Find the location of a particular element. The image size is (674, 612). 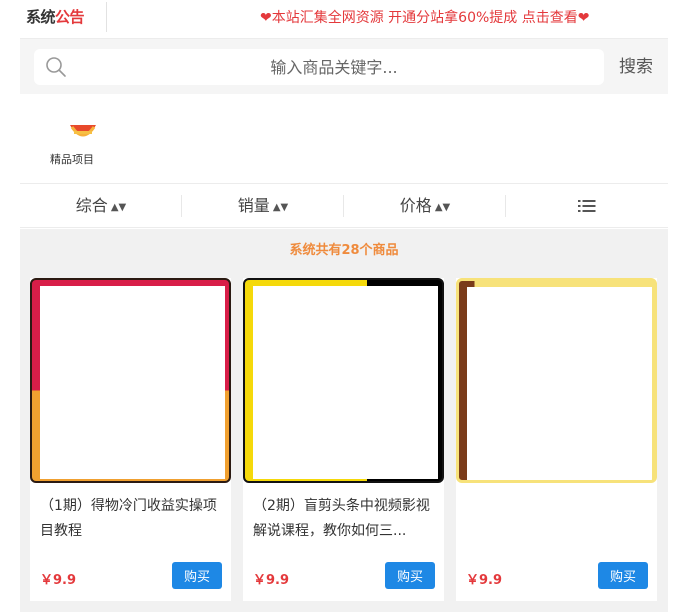

notice-label-part1: 系统 is located at coordinates (41, 17).